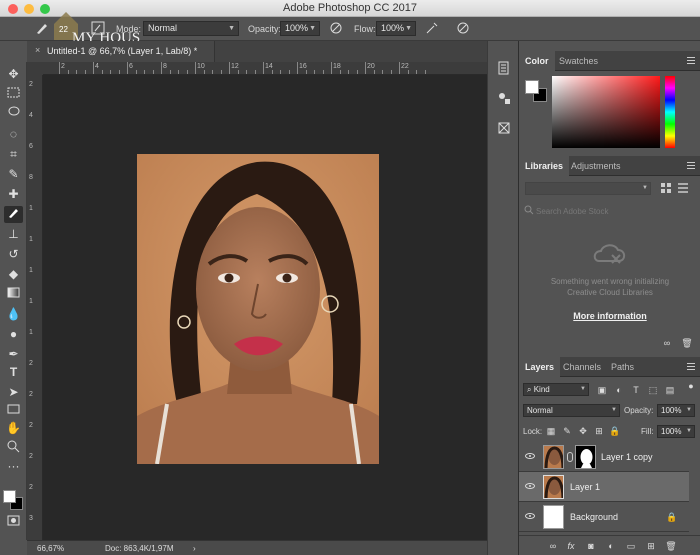 This screenshot has height=555, width=700. Describe the element at coordinates (676, 410) in the screenshot. I see `layer-opacity-field: 100% ▼` at that location.